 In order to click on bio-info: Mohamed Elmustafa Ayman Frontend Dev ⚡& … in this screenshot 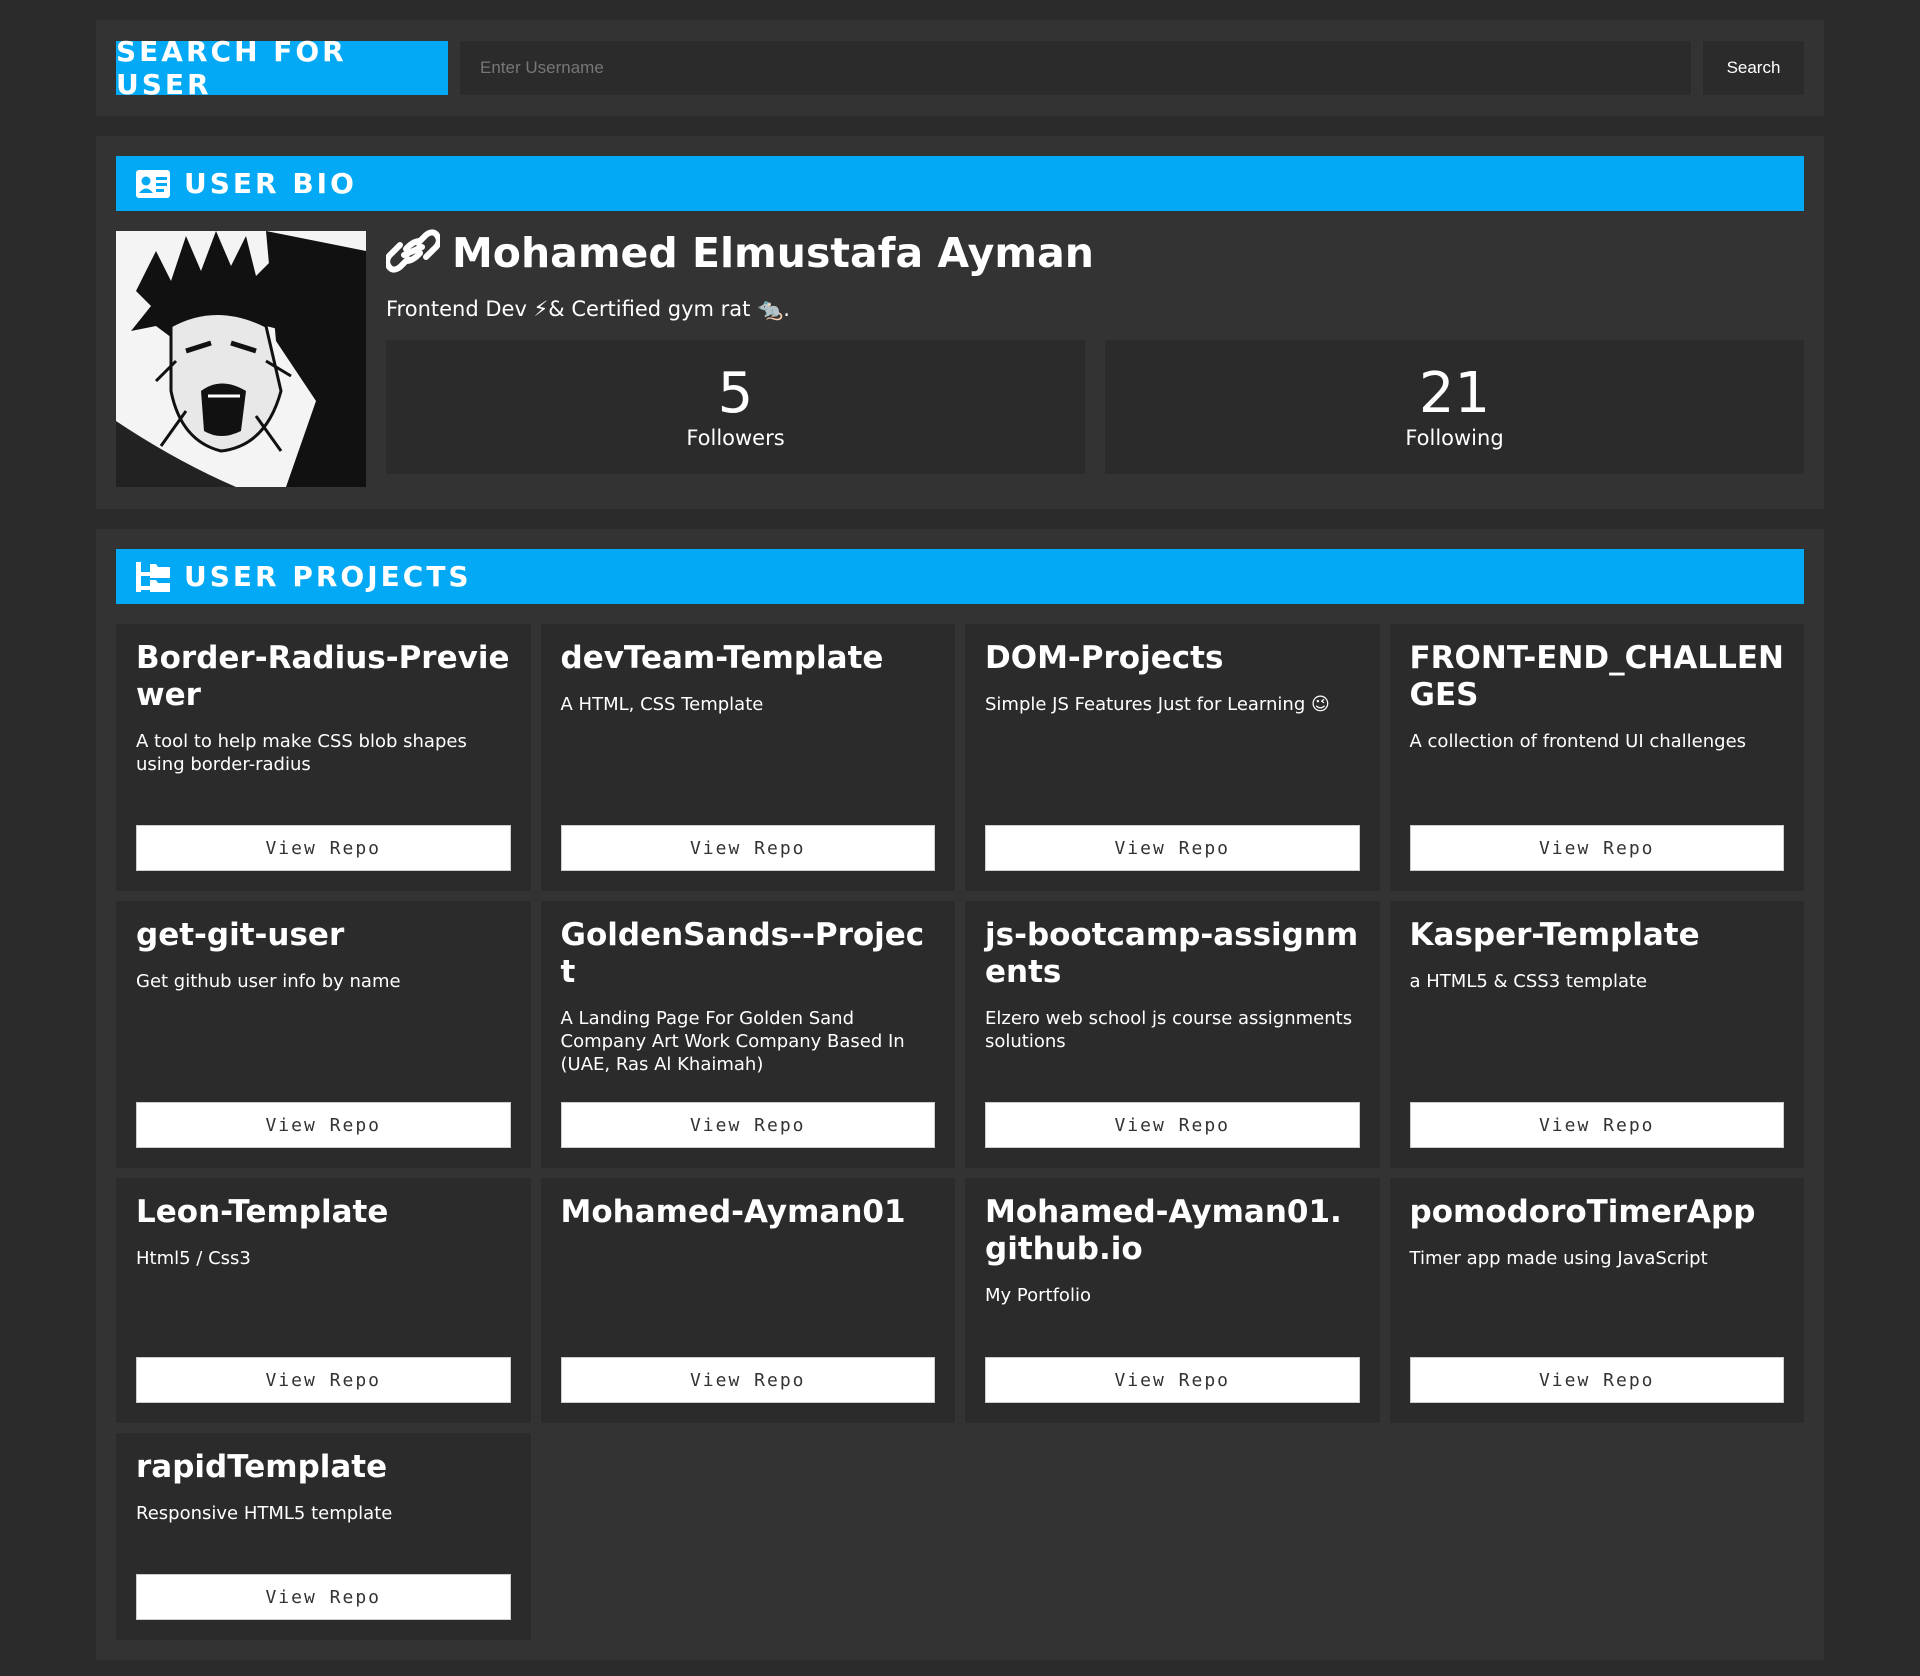, I will do `click(1094, 358)`.